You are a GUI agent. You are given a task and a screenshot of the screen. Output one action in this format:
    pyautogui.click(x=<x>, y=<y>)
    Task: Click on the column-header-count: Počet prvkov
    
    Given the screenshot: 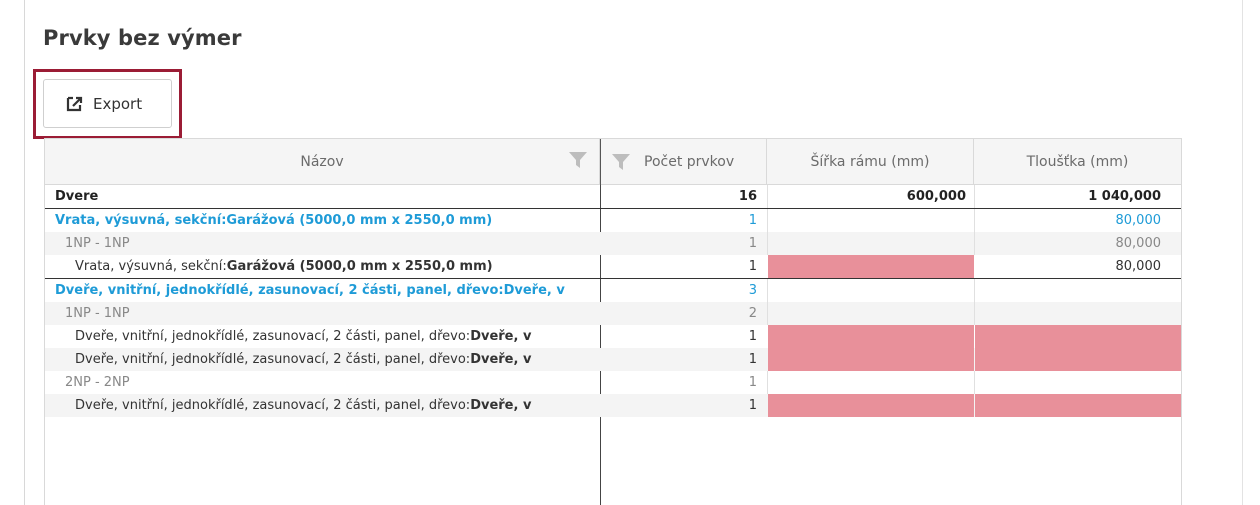 What is the action you would take?
    pyautogui.click(x=683, y=161)
    